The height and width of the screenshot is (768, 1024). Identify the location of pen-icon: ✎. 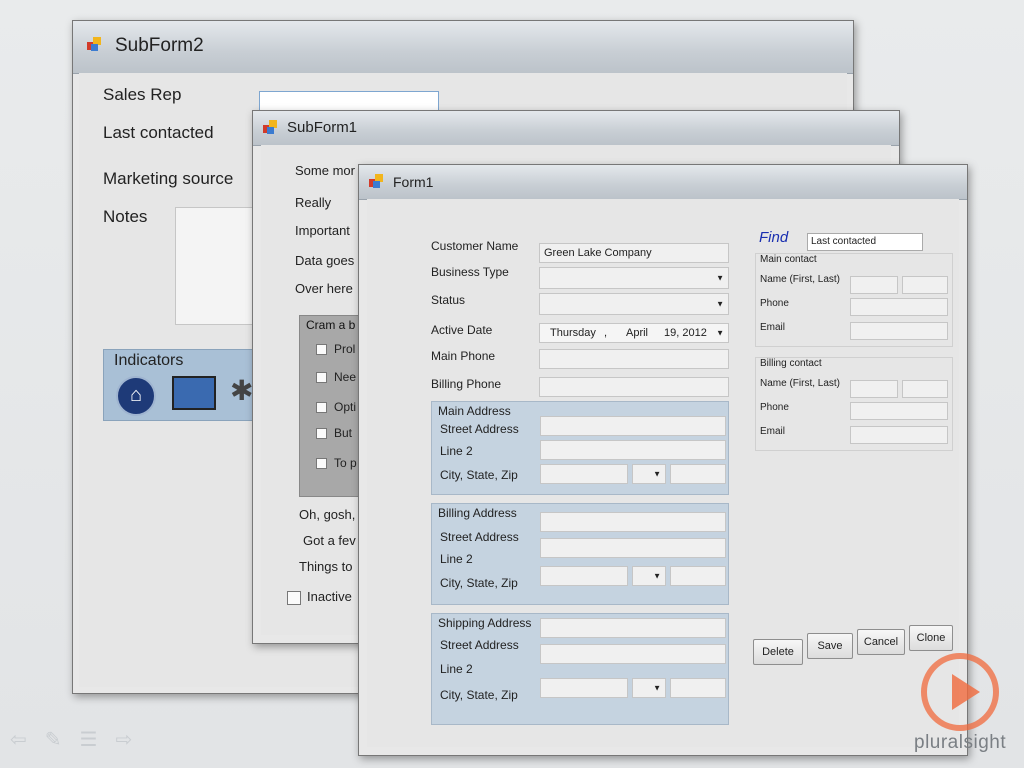
(53, 739).